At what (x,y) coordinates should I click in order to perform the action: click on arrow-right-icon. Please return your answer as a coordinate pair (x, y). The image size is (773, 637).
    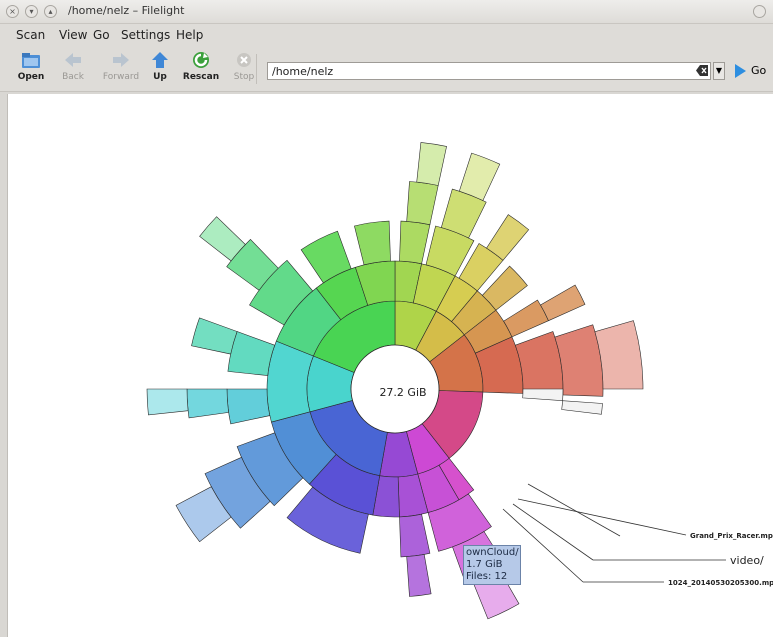
    Looking at the image, I should click on (121, 60).